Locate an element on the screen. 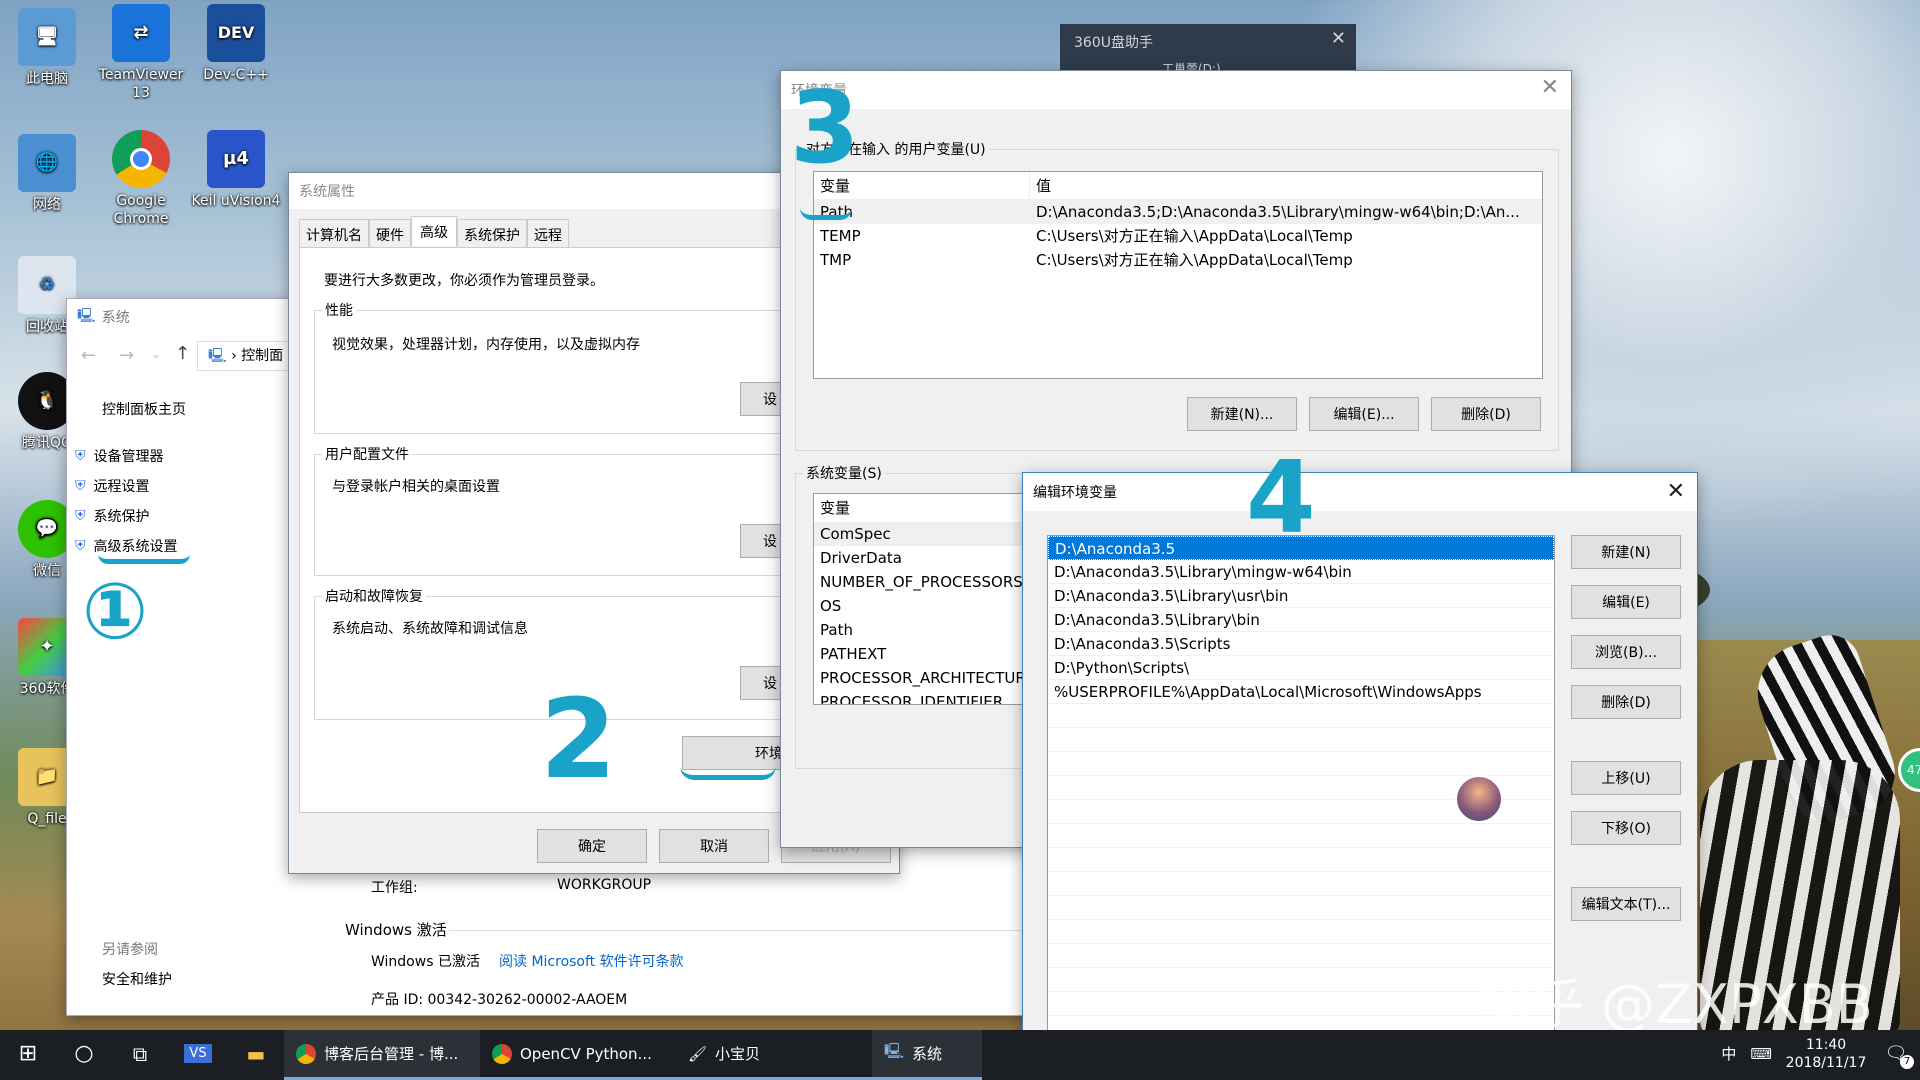 The image size is (1920, 1080). entry-delete-button: 删除(D) is located at coordinates (1626, 702).